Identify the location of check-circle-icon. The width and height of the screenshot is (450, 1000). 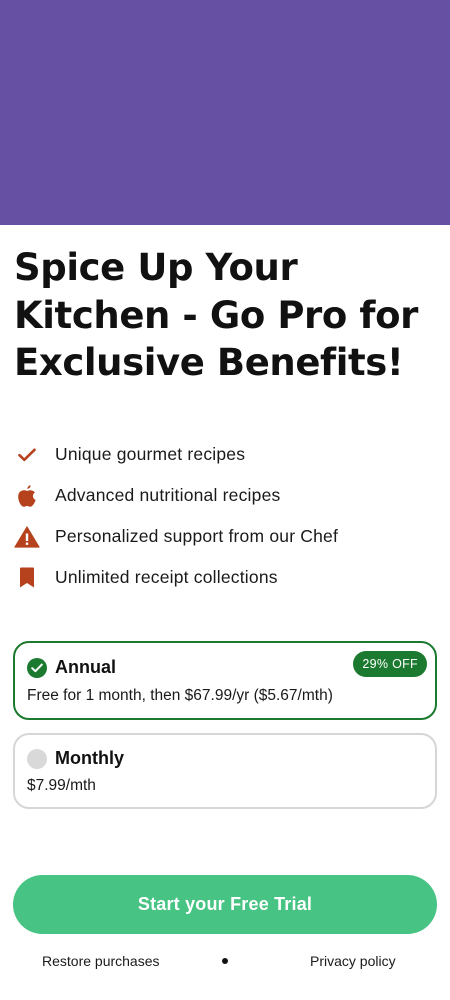
(37, 667).